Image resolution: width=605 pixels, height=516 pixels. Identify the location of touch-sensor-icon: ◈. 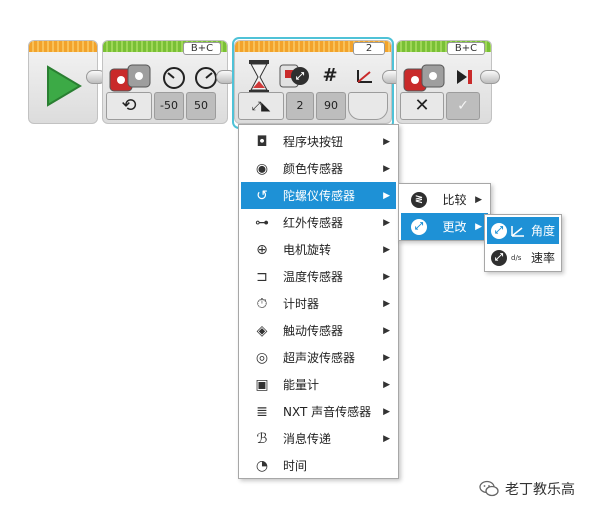
(262, 330).